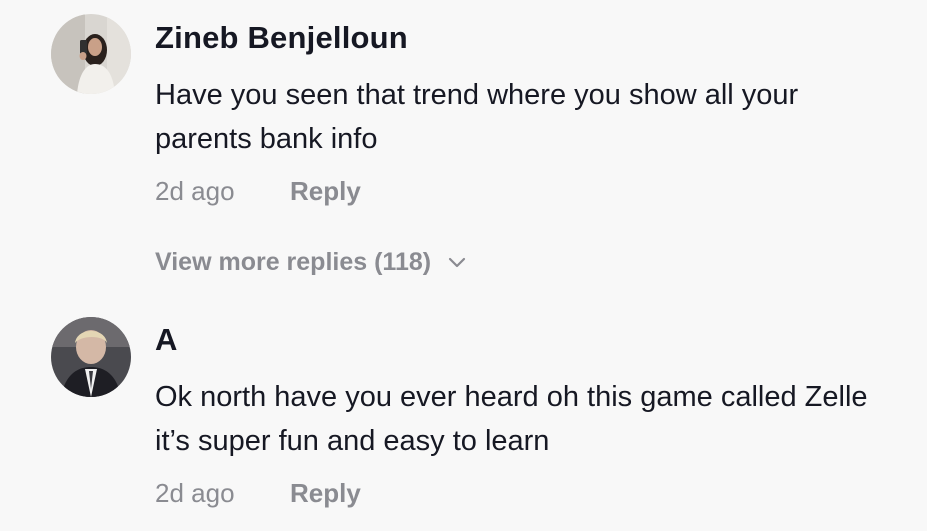  What do you see at coordinates (457, 262) in the screenshot?
I see `chevron-down-icon` at bounding box center [457, 262].